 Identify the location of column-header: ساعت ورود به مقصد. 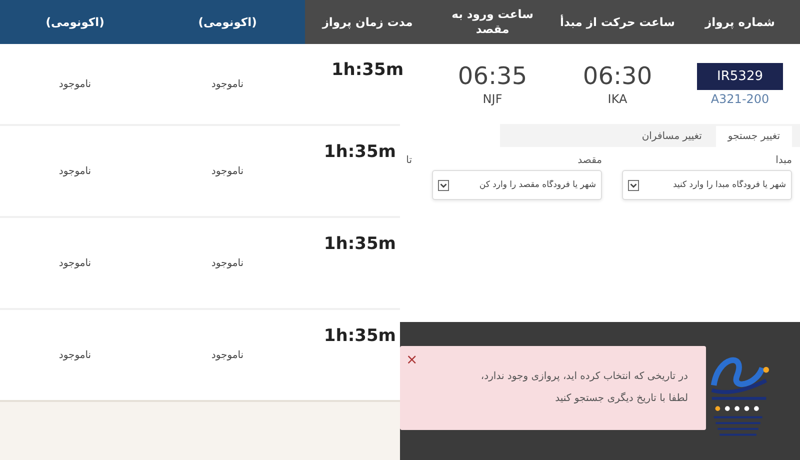
(492, 22).